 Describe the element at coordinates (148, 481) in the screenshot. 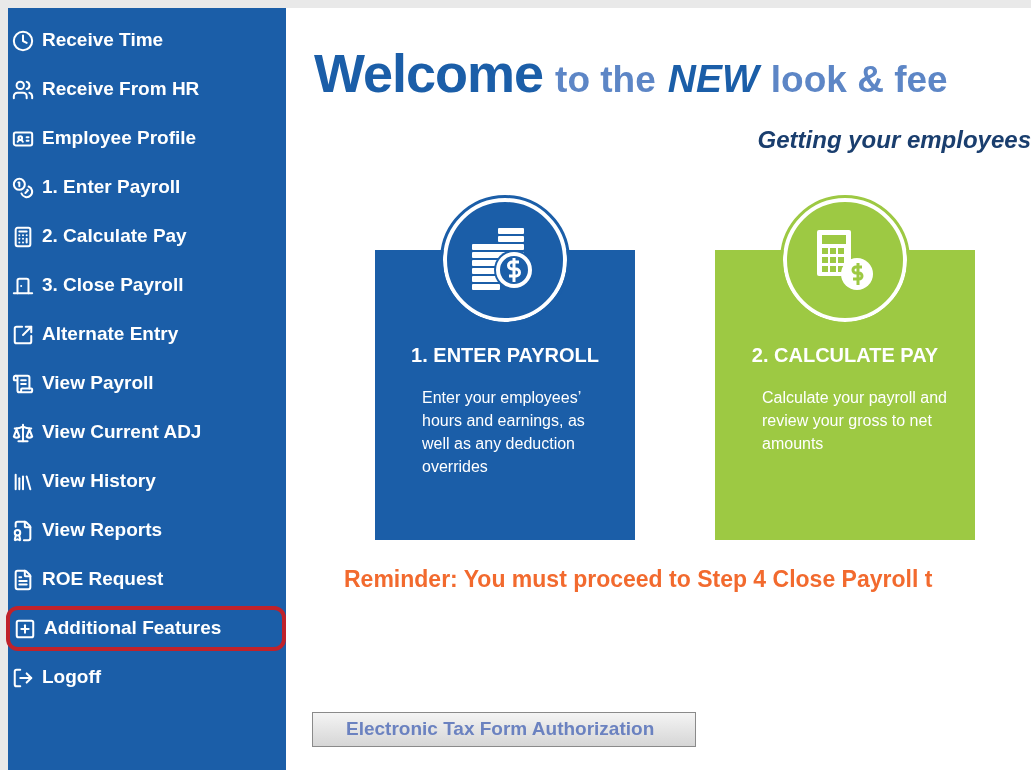

I see `sidebar-item: View History` at that location.